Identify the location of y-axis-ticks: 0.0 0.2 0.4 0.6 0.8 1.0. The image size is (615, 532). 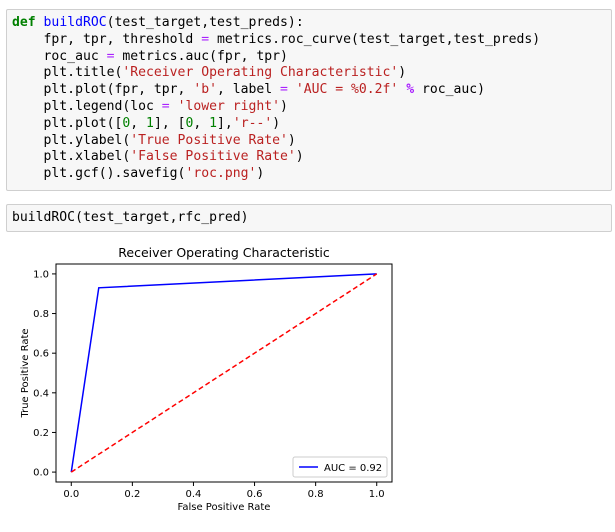
(44, 374).